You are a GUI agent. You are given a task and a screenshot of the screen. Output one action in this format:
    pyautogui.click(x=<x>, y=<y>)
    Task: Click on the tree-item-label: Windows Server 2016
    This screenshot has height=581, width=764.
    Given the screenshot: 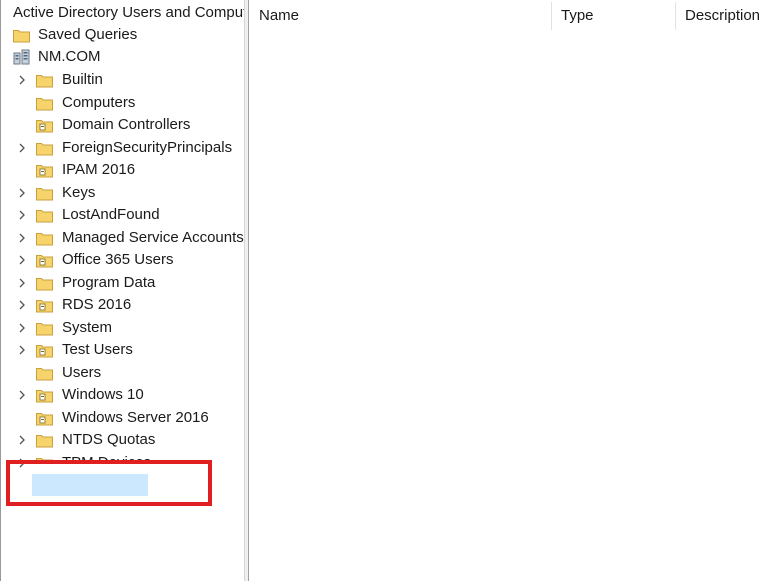 What is the action you would take?
    pyautogui.click(x=135, y=417)
    